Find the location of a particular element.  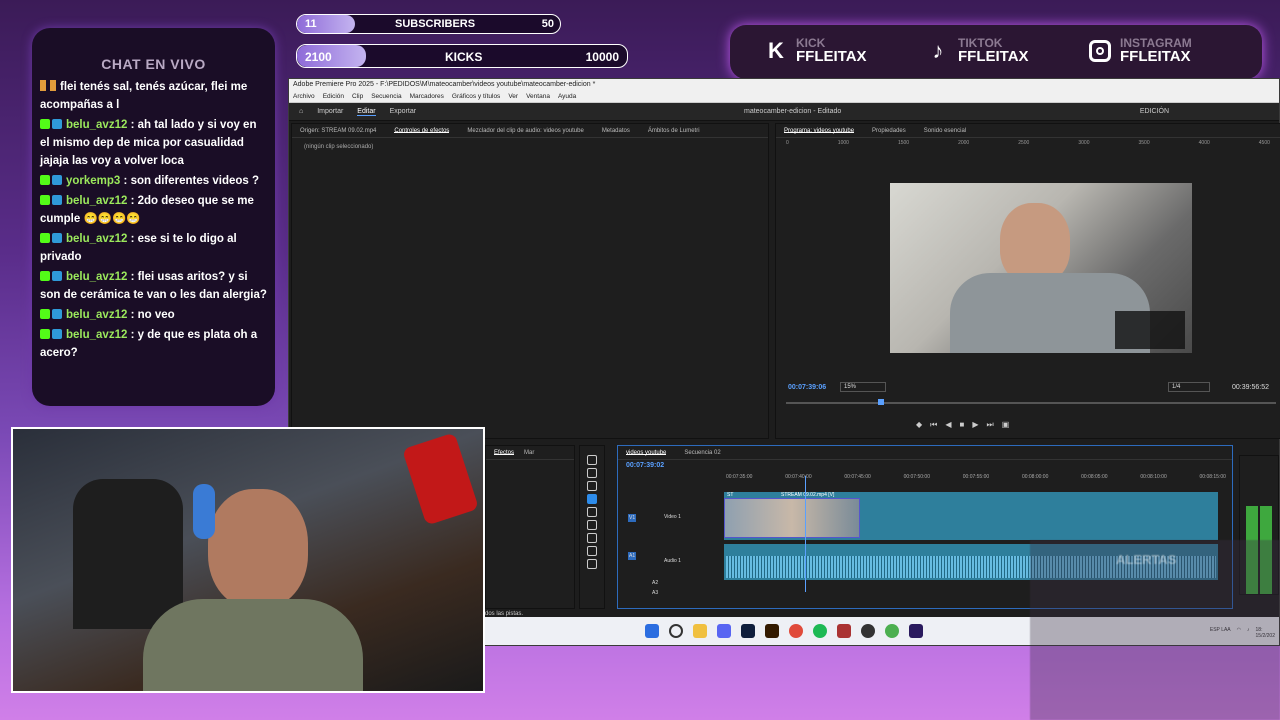

play-icon: ▶ is located at coordinates (979, 424).